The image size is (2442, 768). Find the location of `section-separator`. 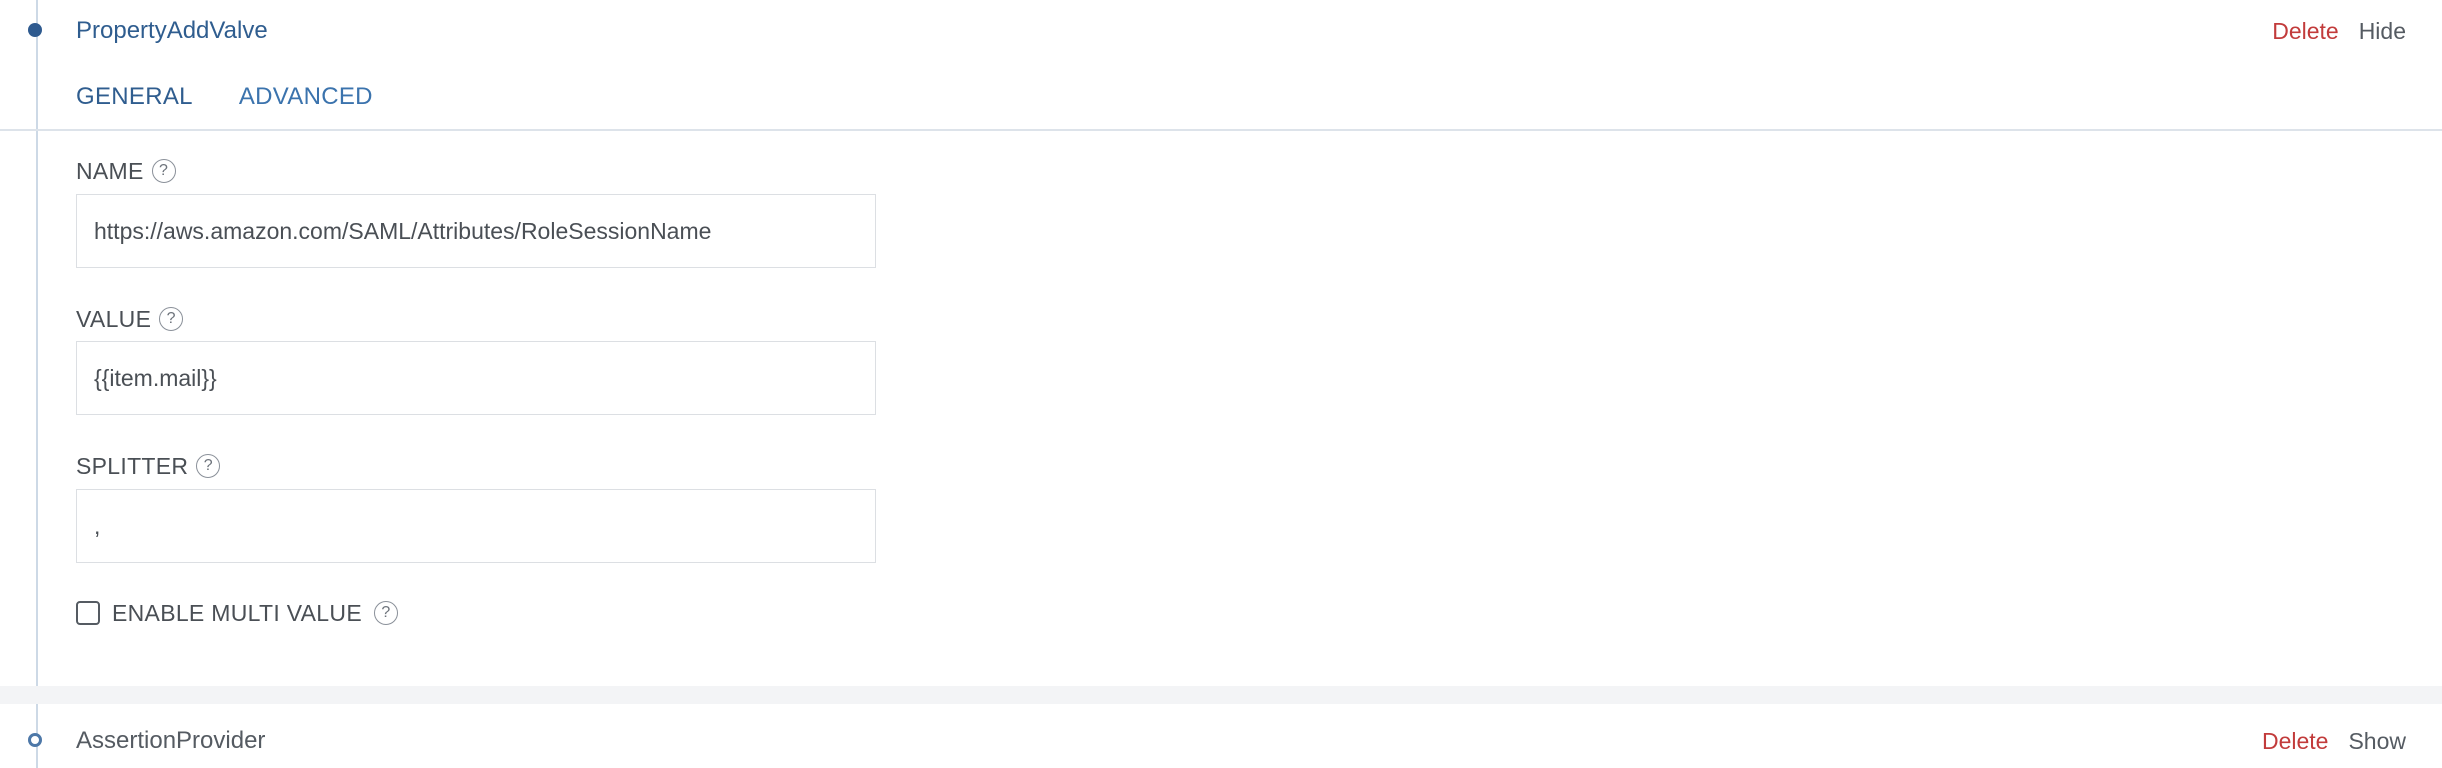

section-separator is located at coordinates (1221, 695).